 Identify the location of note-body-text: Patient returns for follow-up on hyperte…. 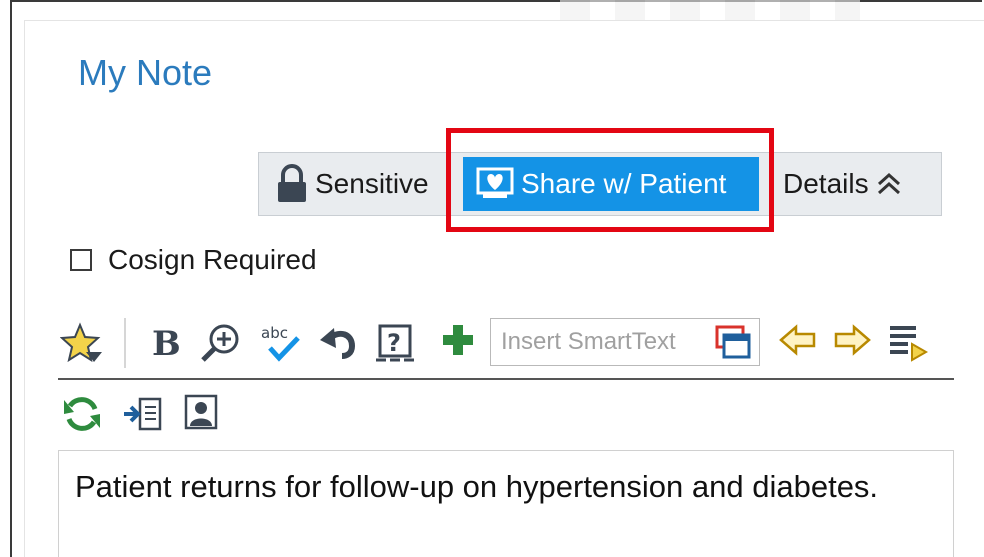
(477, 486).